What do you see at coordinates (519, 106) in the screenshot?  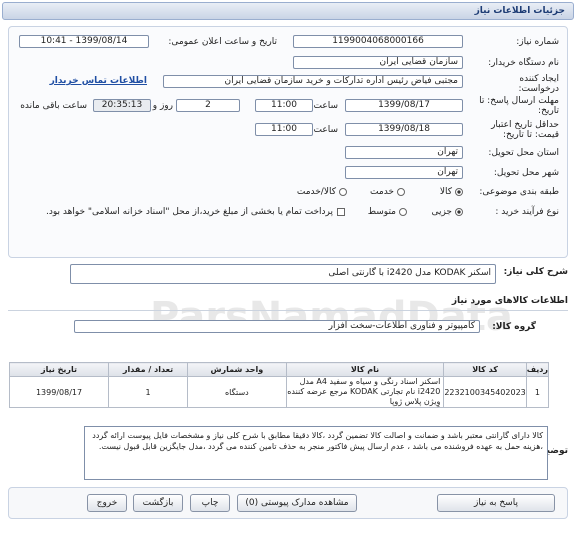 I see `reply-deadline-label: مهلت ارسال پاسخ: تا تاریخ:` at bounding box center [519, 106].